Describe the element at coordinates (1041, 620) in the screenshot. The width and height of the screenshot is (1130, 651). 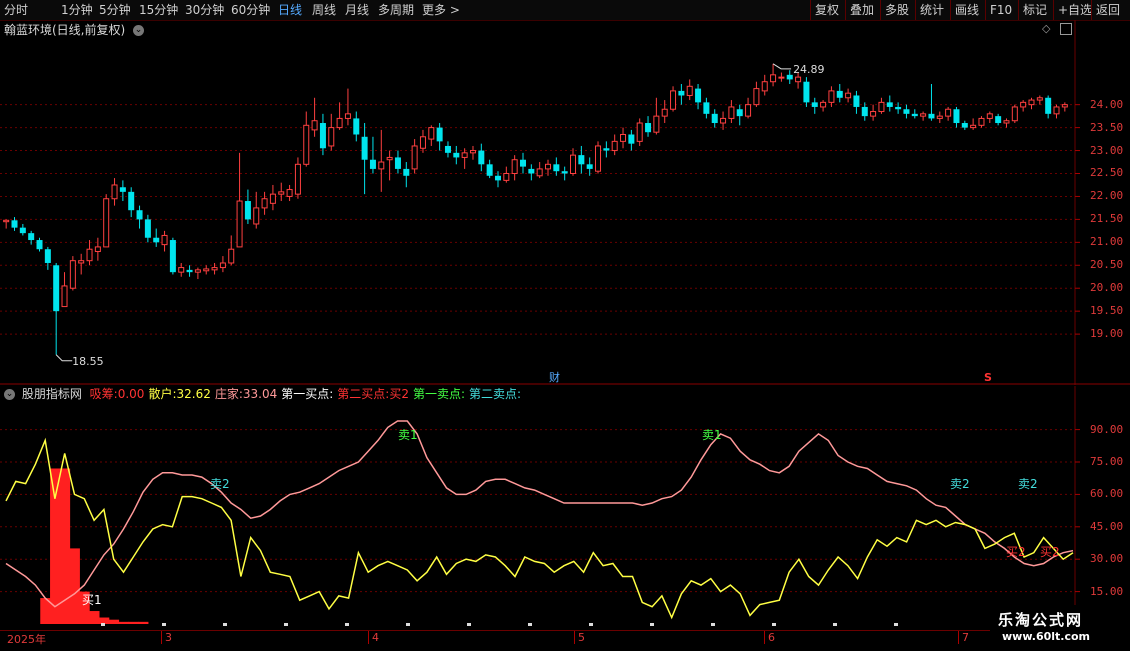
I see `watermark-name: 乐淘公式网` at that location.